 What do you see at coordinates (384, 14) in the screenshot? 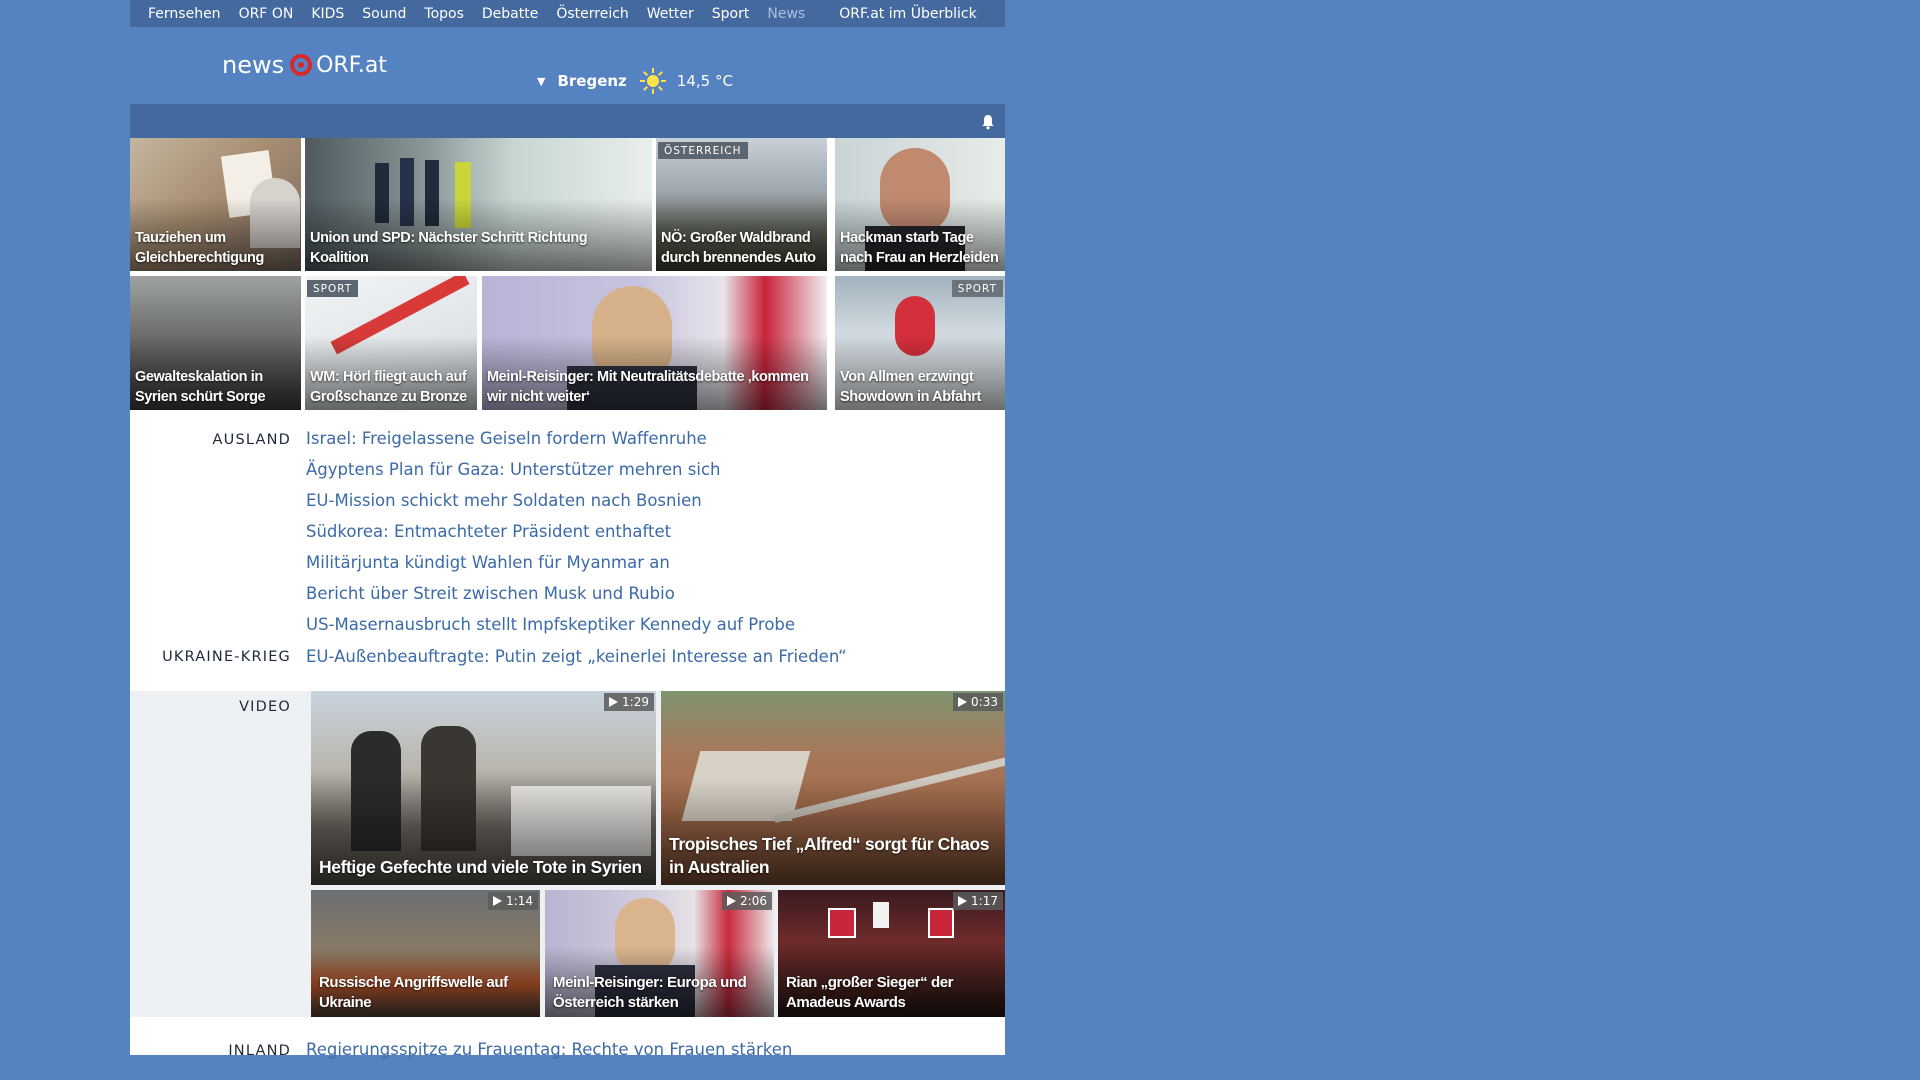
I see `nav-item-sound: Sound` at bounding box center [384, 14].